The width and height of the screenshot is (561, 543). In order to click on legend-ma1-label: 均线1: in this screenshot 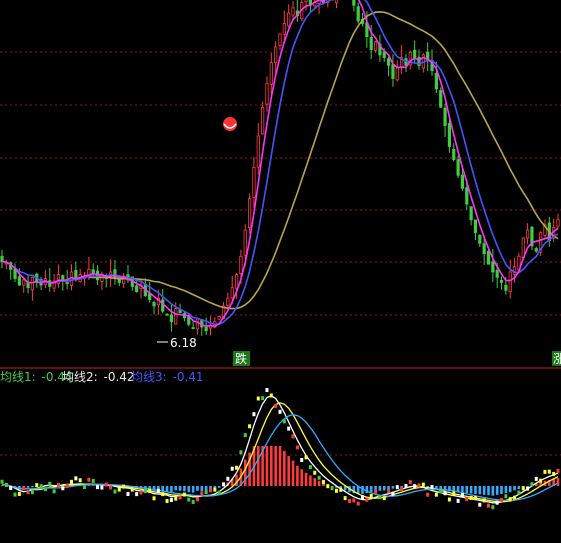, I will do `click(18, 377)`.